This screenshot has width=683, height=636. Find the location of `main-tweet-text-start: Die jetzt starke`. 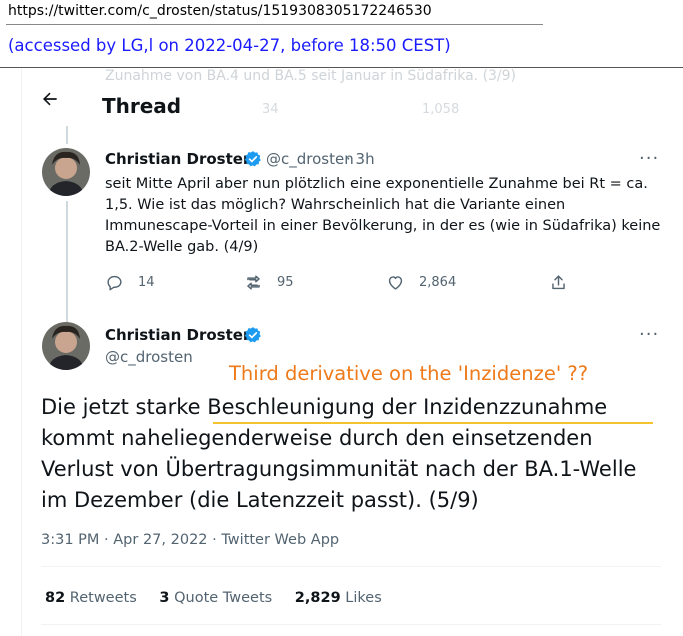

main-tweet-text-start: Die jetzt starke is located at coordinates (124, 407).